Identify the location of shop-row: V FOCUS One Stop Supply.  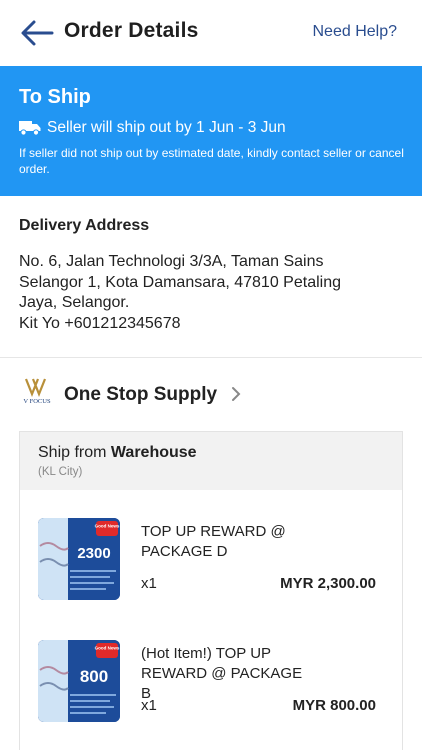
(211, 395).